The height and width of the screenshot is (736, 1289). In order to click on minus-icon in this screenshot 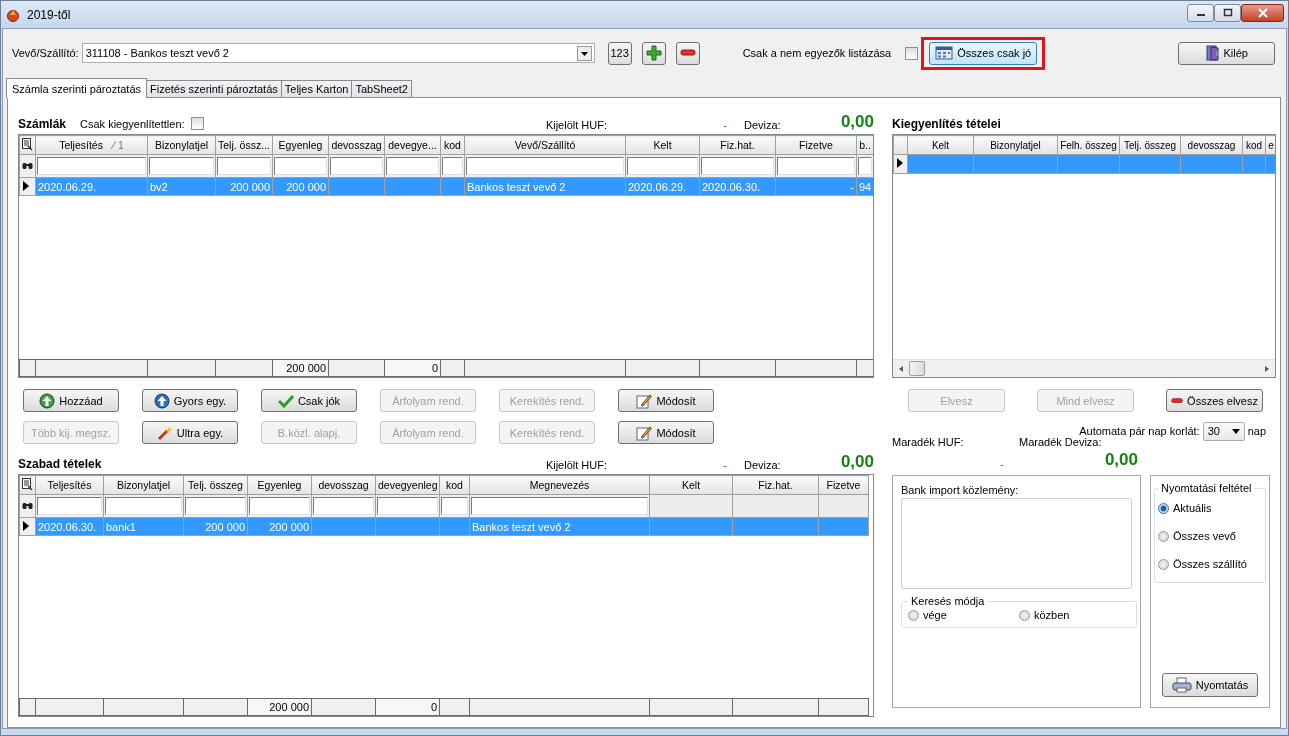, I will do `click(1177, 400)`.